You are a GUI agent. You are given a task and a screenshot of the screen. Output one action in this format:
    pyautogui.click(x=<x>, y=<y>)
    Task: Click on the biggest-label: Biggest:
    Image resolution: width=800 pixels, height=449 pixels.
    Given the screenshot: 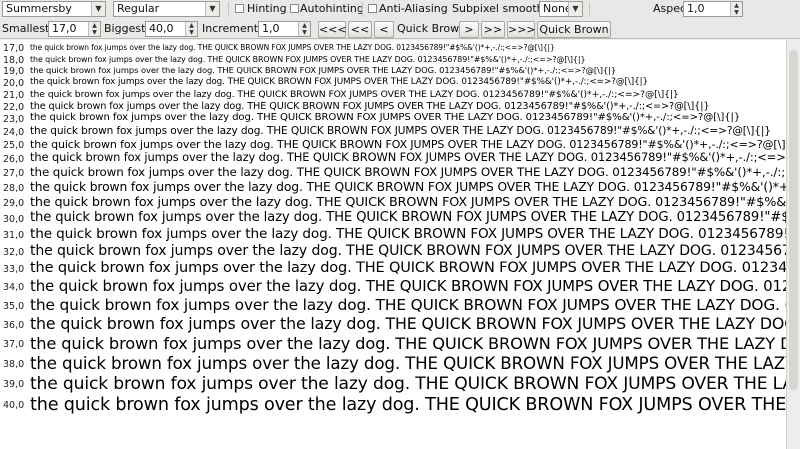 What is the action you would take?
    pyautogui.click(x=127, y=28)
    